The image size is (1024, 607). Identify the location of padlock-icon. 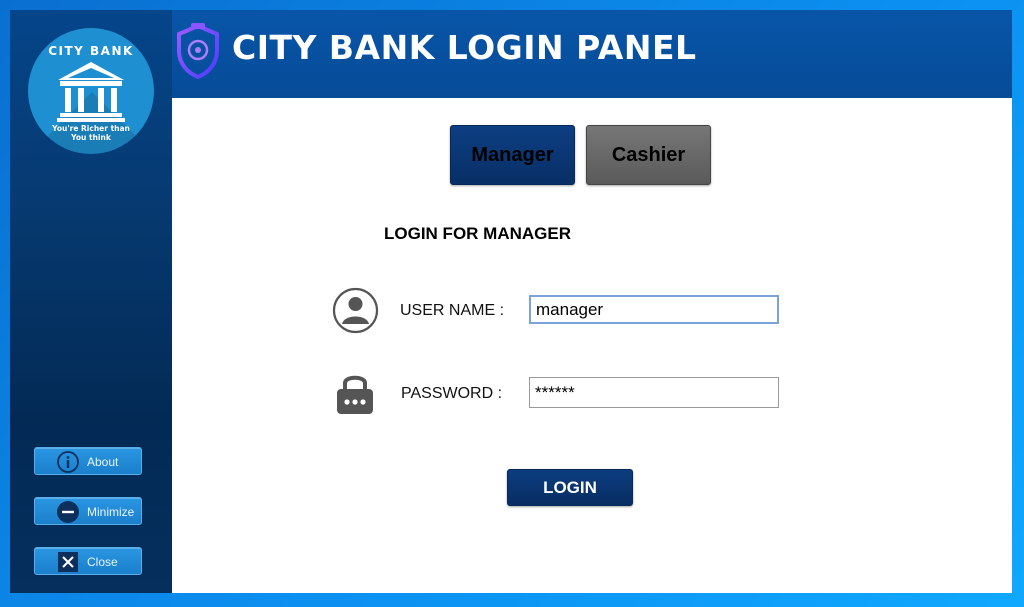
(355, 394).